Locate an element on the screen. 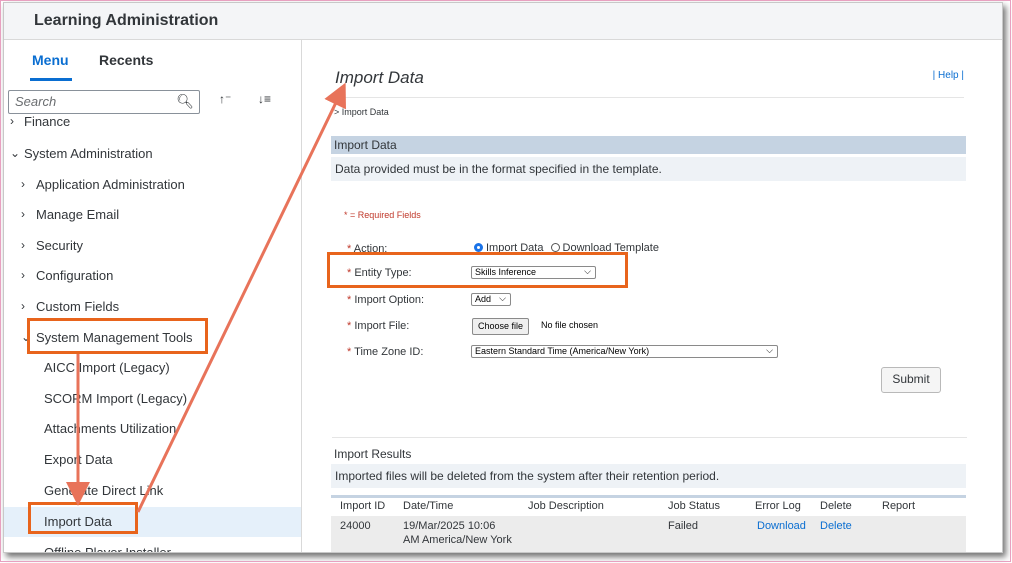 The image size is (1012, 563). menu-item-finance: › Finance is located at coordinates (152, 121).